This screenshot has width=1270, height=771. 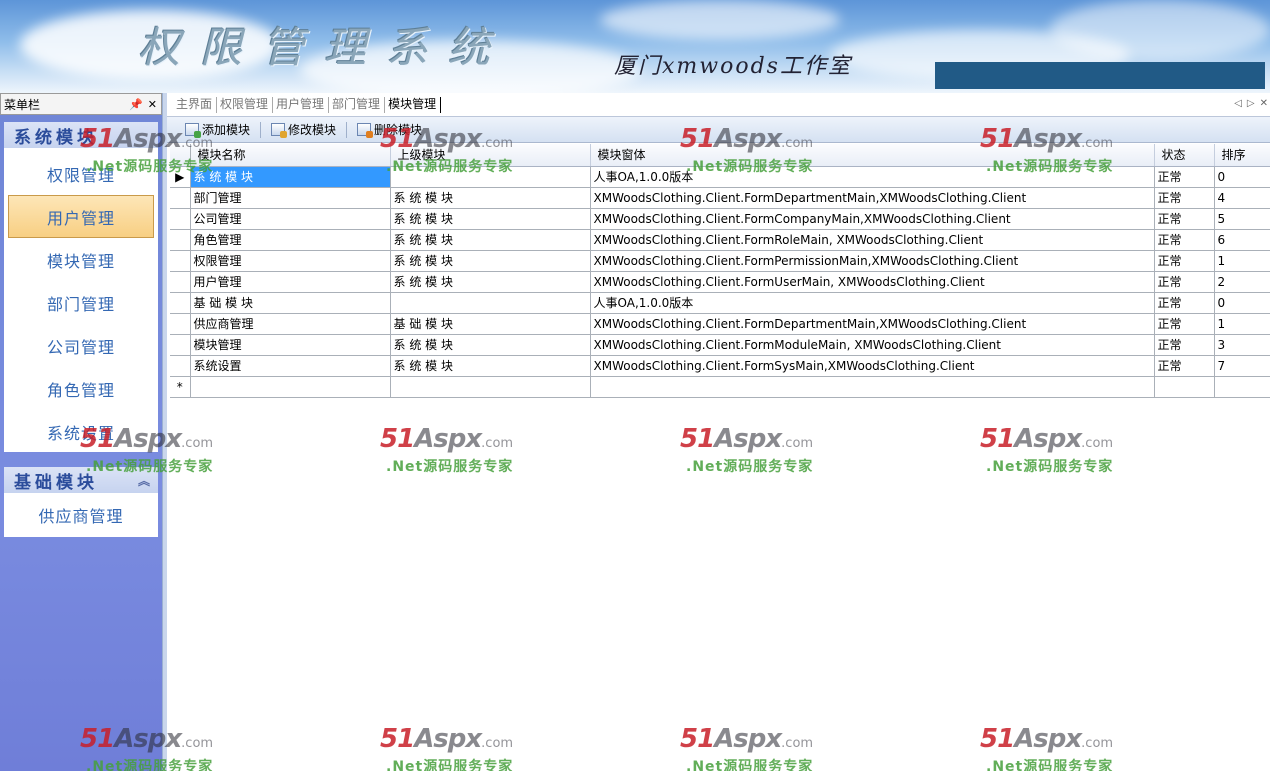 I want to click on column-header-form: 模块窗体, so click(x=872, y=155).